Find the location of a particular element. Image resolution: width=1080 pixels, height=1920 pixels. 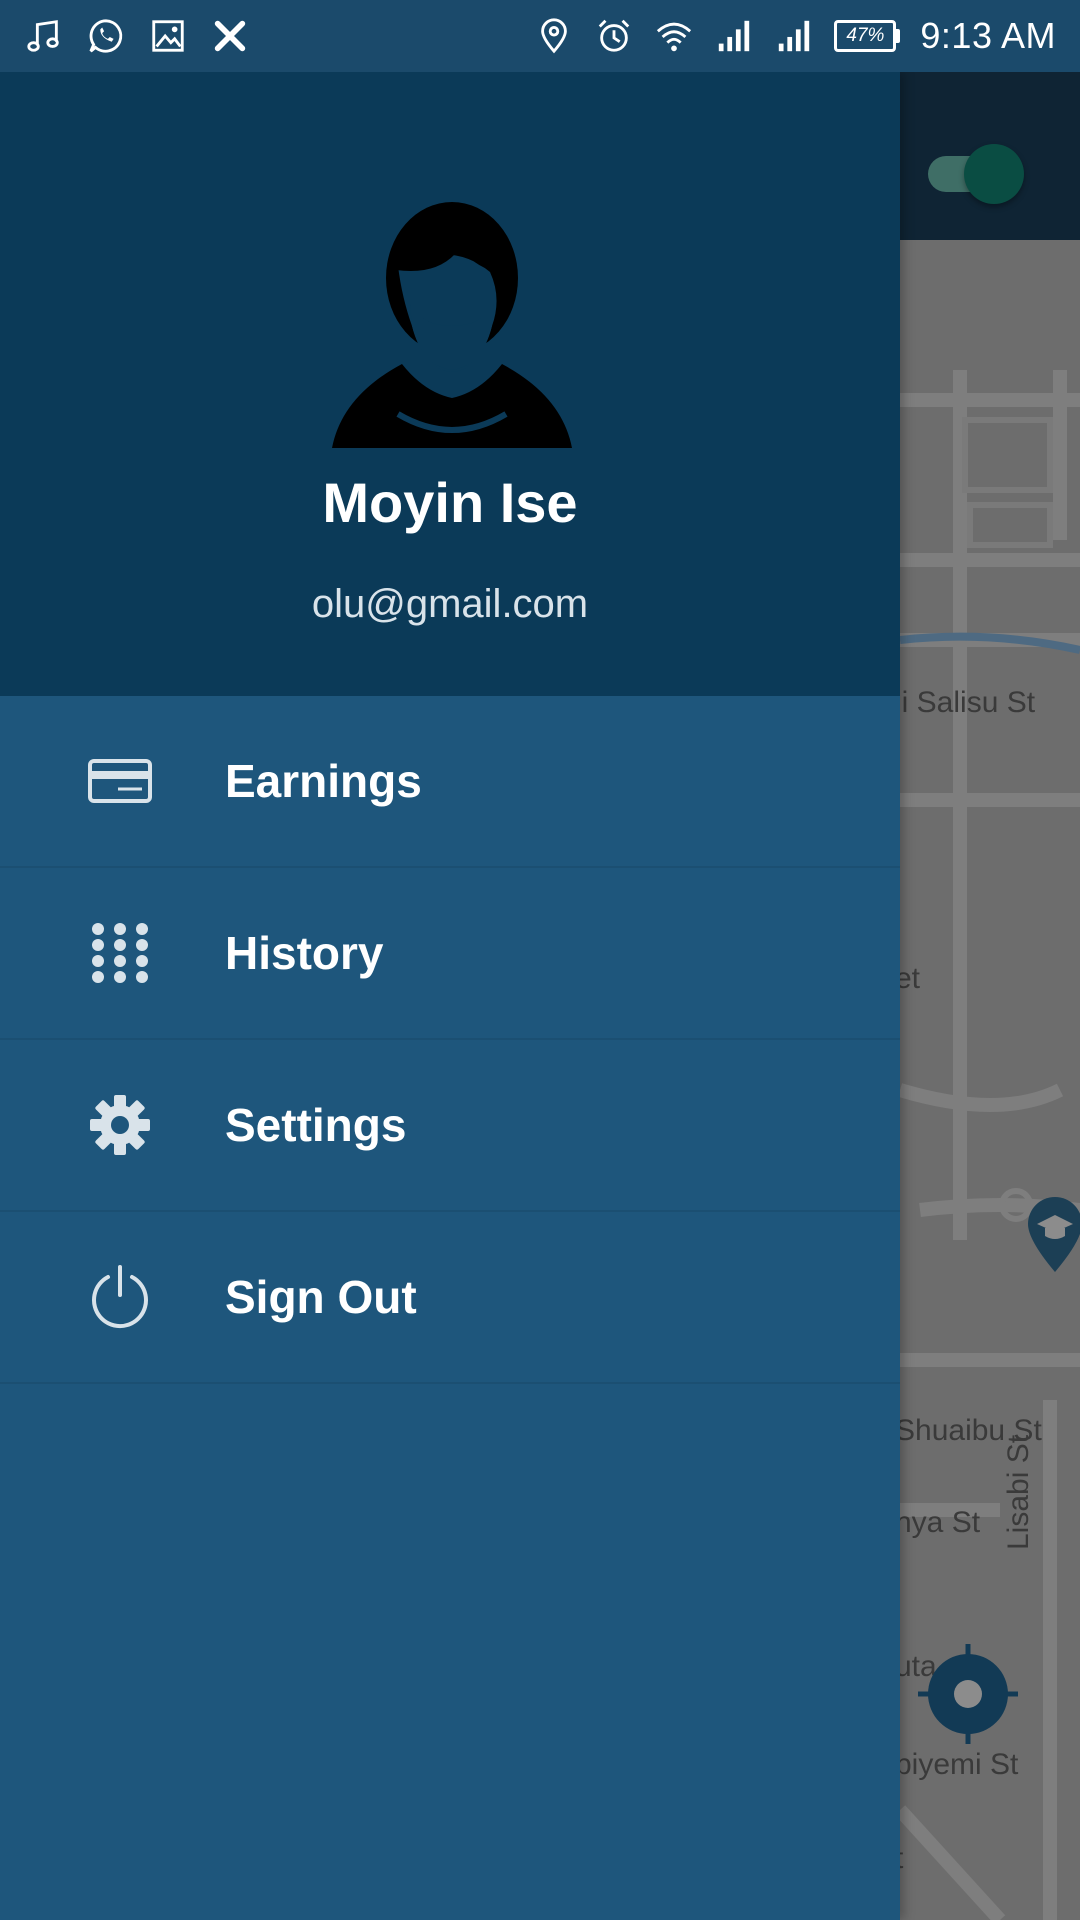

menu-label: Earnings is located at coordinates (323, 781).